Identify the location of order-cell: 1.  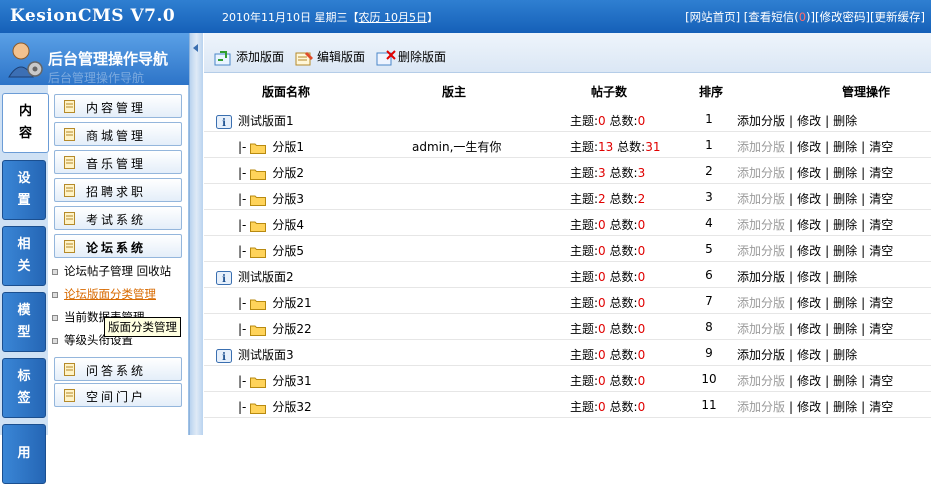
(709, 145).